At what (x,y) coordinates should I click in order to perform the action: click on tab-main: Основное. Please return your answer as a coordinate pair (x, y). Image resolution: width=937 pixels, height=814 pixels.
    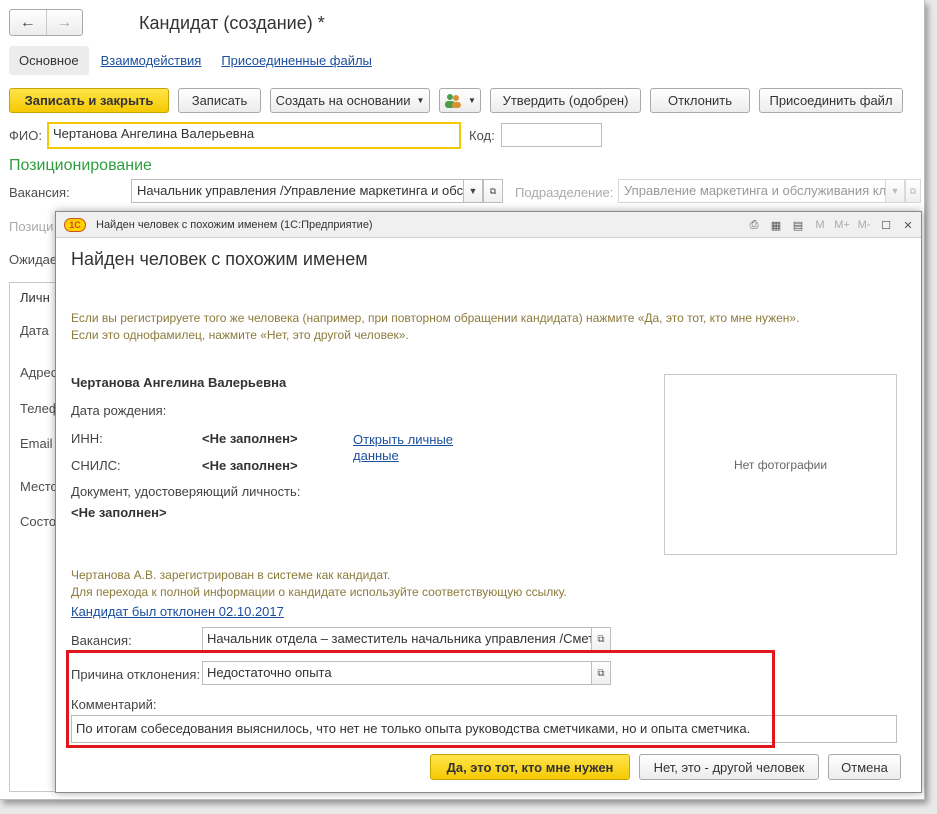
    Looking at the image, I should click on (49, 60).